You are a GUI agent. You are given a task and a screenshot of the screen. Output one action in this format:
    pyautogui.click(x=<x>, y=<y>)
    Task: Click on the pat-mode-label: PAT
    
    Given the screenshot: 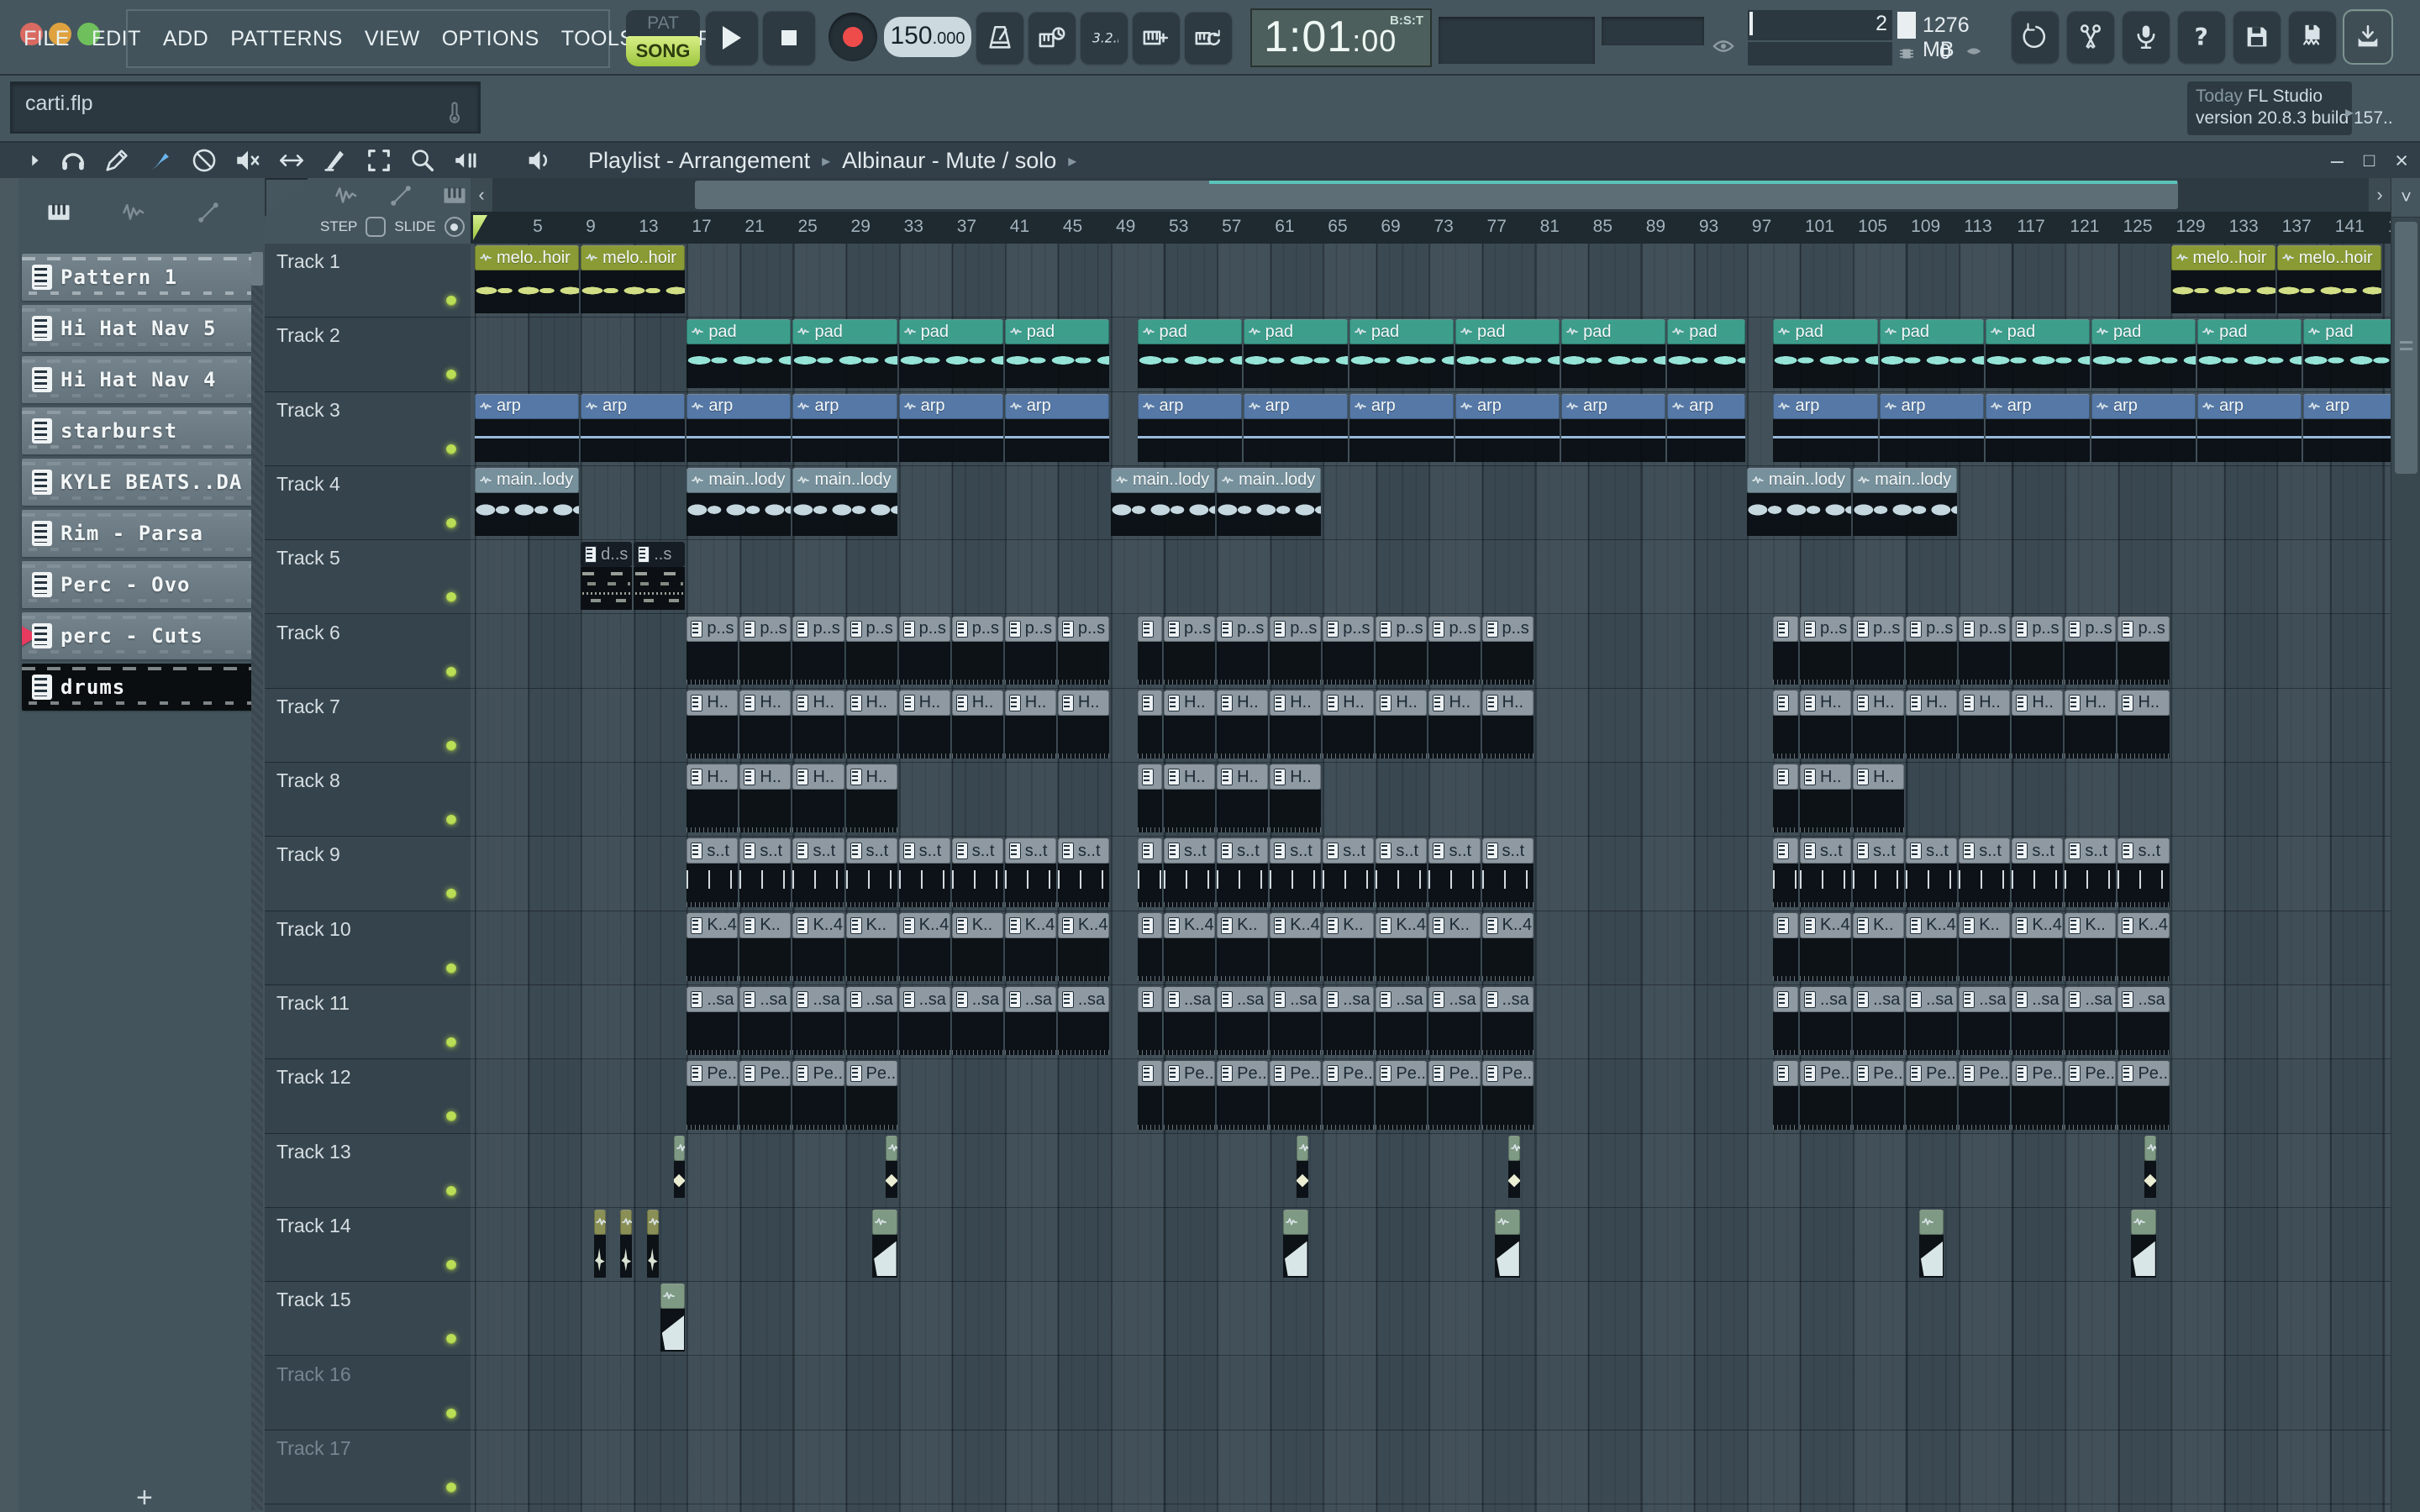 What is the action you would take?
    pyautogui.click(x=663, y=23)
    